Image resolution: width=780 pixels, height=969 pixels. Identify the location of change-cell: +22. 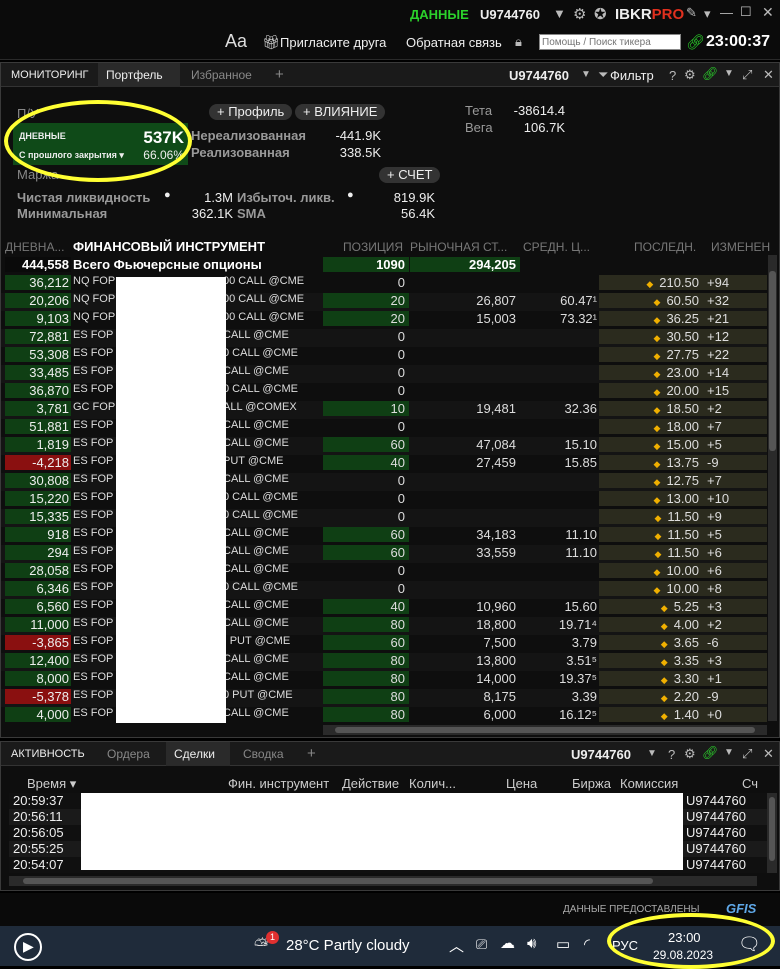
(736, 354).